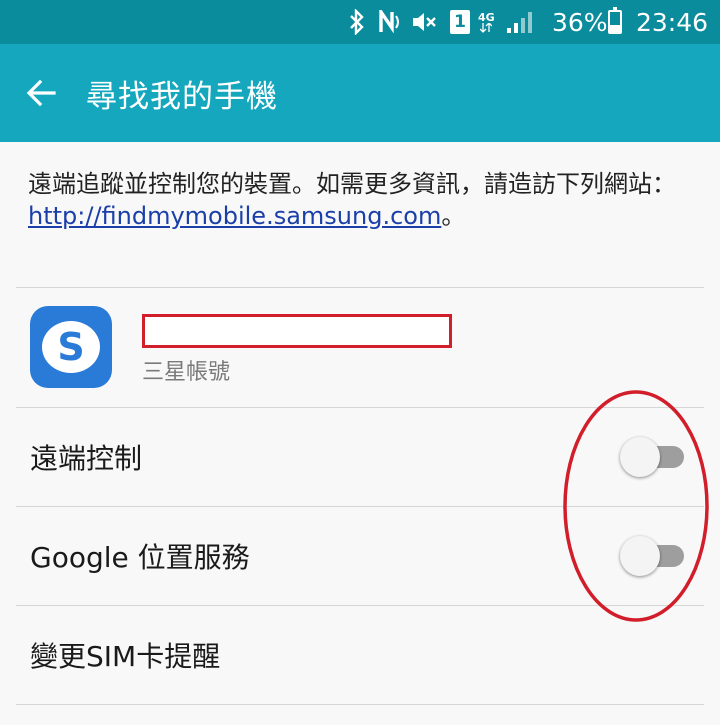  I want to click on description-suffix: 。, so click(453, 216).